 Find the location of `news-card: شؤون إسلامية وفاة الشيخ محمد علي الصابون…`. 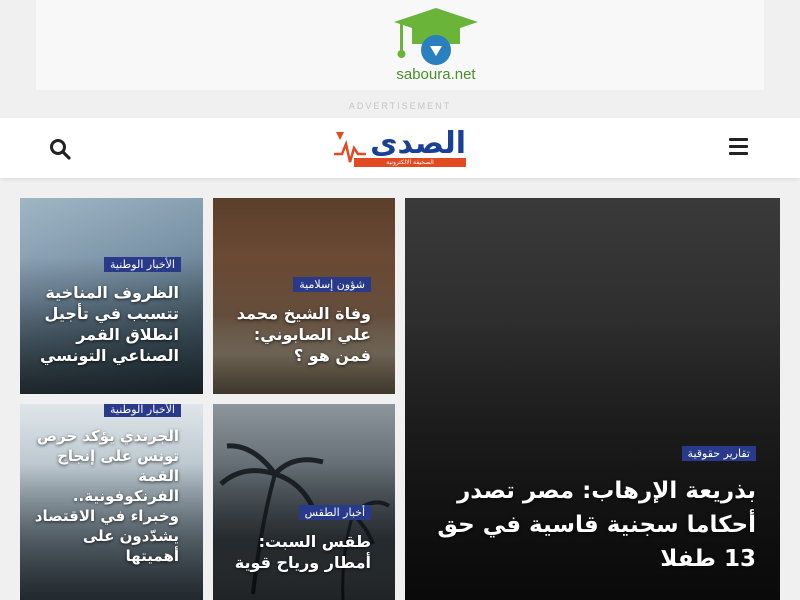

news-card: شؤون إسلامية وفاة الشيخ محمد علي الصابون… is located at coordinates (304, 296).